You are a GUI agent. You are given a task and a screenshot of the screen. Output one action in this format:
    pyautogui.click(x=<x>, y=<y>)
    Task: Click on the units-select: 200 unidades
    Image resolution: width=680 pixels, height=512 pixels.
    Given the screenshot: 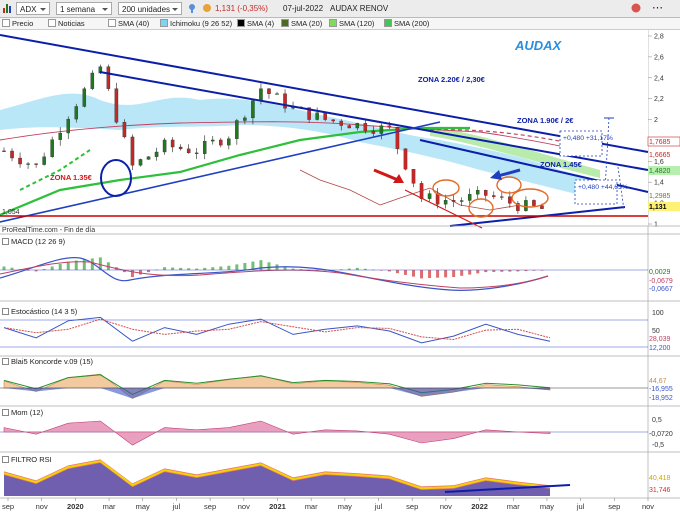 What is the action you would take?
    pyautogui.click(x=150, y=8)
    